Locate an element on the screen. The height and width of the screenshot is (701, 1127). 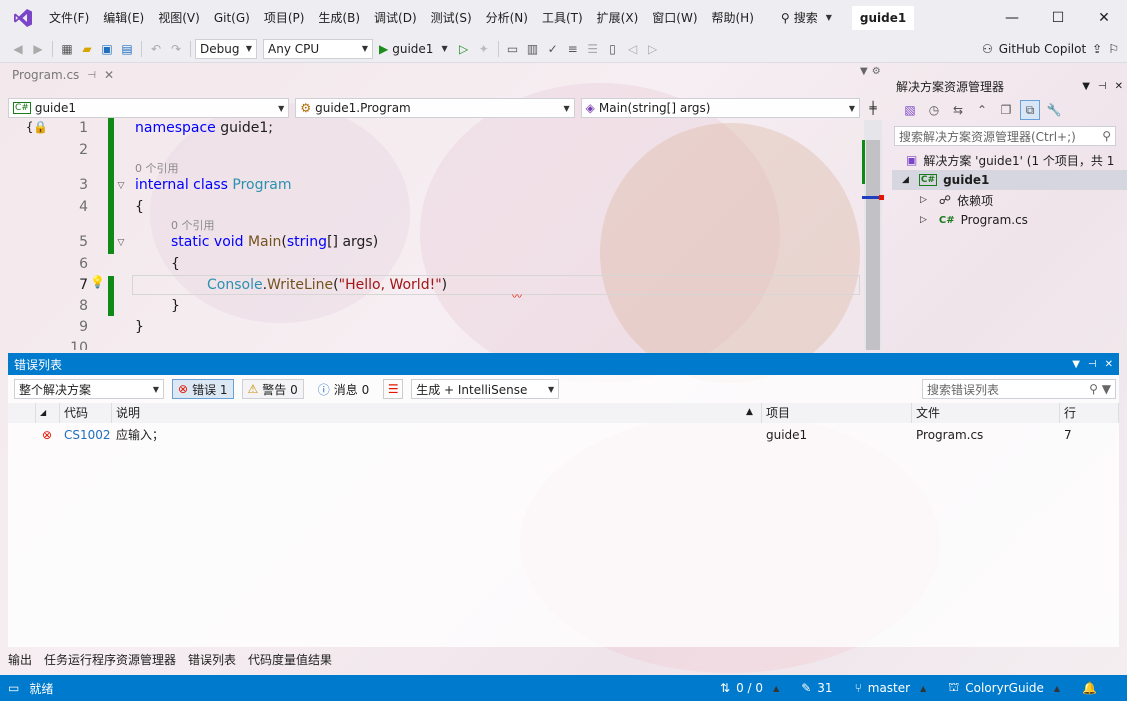
menu-debug: 调试(D) is located at coordinates (395, 18).